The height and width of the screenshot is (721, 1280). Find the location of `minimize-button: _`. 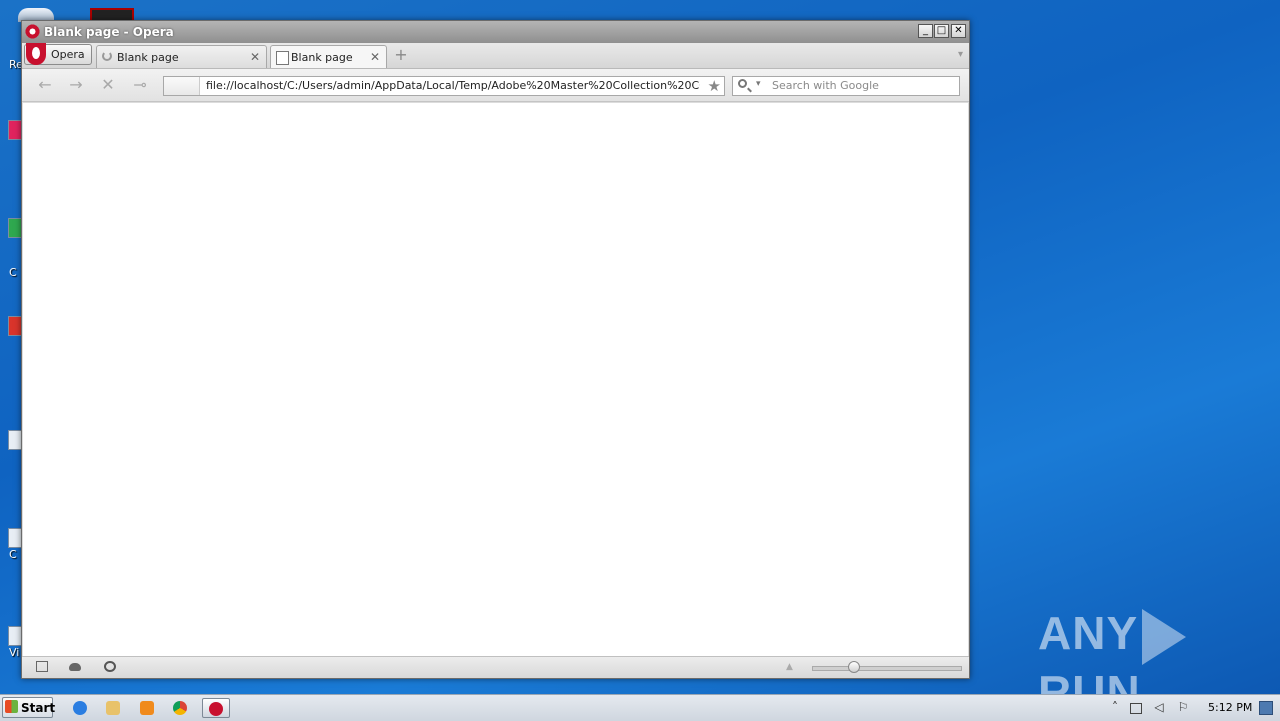

minimize-button: _ is located at coordinates (925, 31).